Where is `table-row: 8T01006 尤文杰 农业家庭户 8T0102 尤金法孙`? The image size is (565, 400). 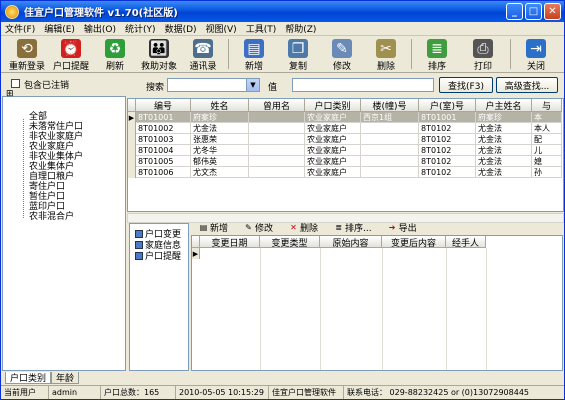 table-row: 8T01006 尤文杰 农业家庭户 8T0102 尤金法孙 is located at coordinates (345, 172).